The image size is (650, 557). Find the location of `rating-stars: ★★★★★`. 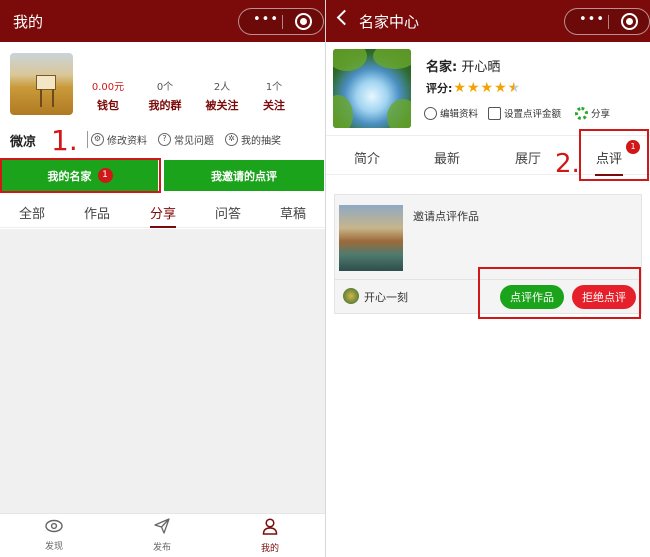

rating-stars: ★★★★★ is located at coordinates (486, 88).